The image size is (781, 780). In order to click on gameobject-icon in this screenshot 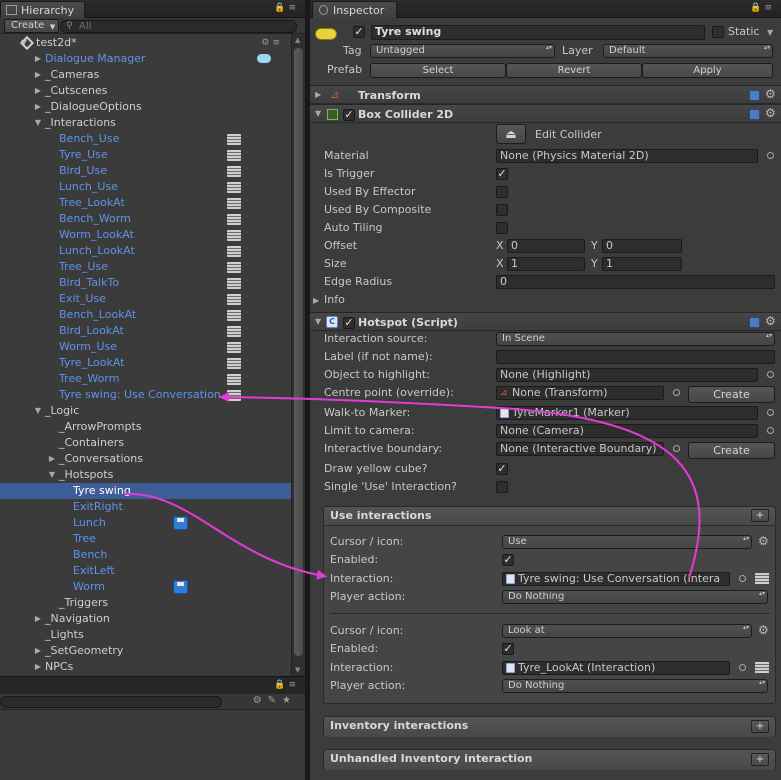, I will do `click(326, 34)`.